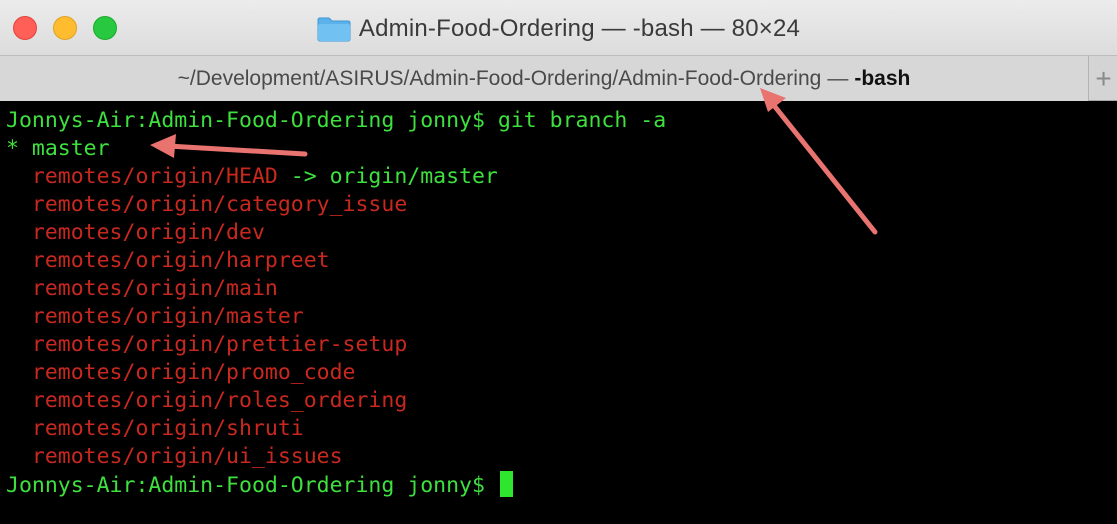 Image resolution: width=1117 pixels, height=524 pixels. What do you see at coordinates (506, 484) in the screenshot?
I see `text-cursor` at bounding box center [506, 484].